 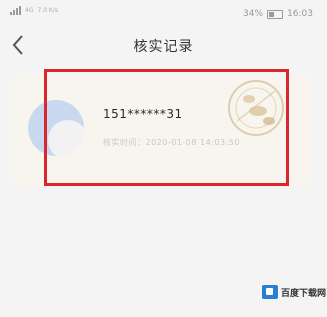 I want to click on battery-icon, so click(x=275, y=14).